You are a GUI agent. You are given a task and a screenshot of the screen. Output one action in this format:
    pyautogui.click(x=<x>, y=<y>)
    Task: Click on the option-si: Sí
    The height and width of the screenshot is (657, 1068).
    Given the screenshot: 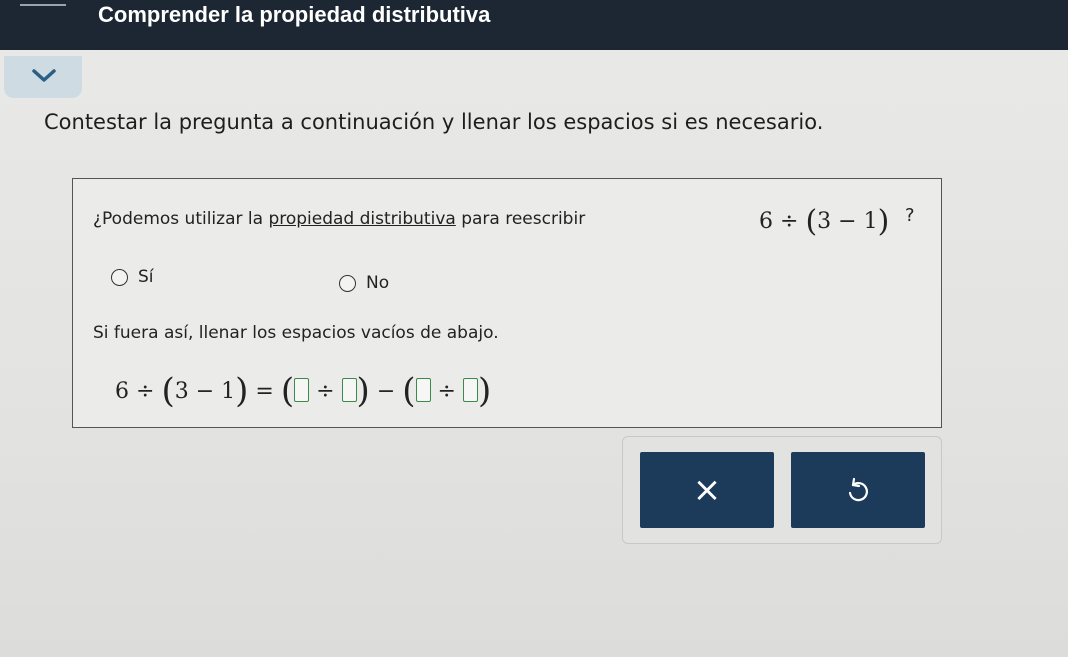 What is the action you would take?
    pyautogui.click(x=132, y=277)
    